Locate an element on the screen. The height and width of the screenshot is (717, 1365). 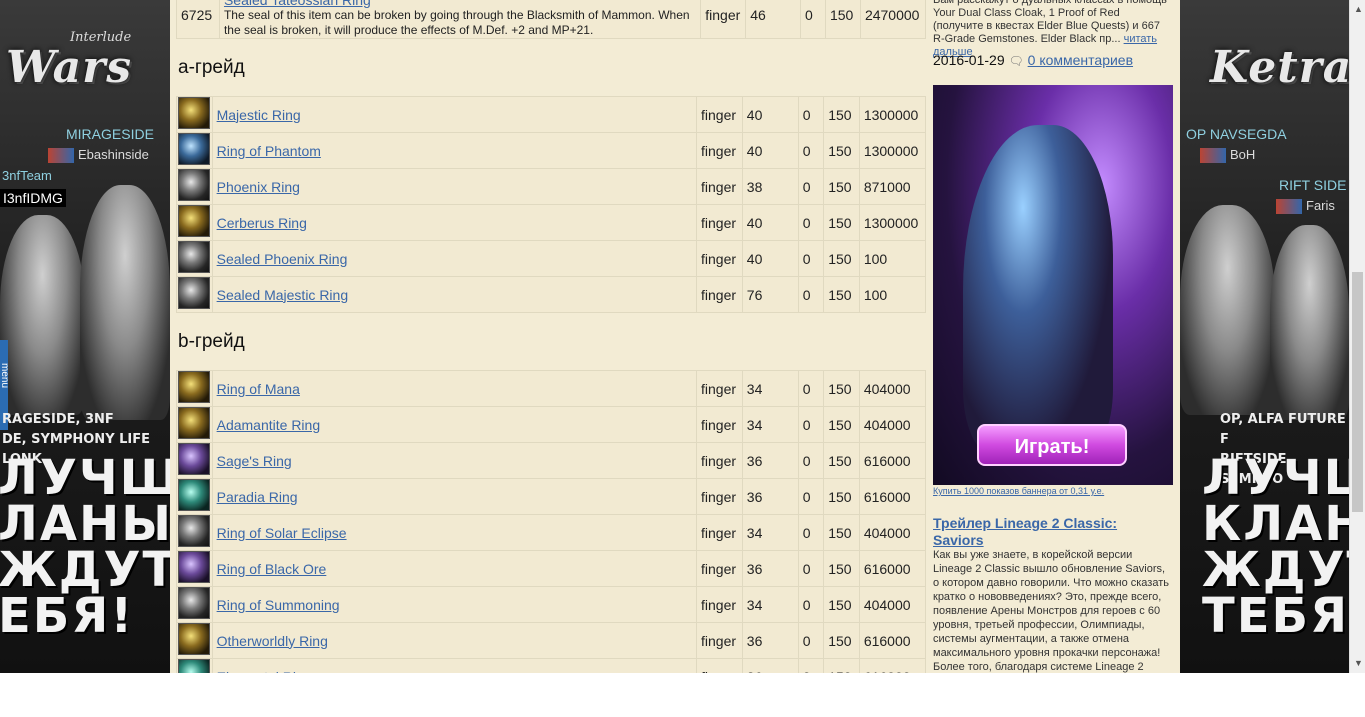
table-row: Majestic Ring finger 40 0 150 1300000 is located at coordinates (551, 114).